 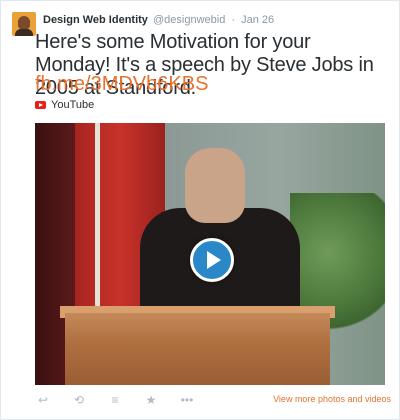 What do you see at coordinates (212, 260) in the screenshot?
I see `play-icon` at bounding box center [212, 260].